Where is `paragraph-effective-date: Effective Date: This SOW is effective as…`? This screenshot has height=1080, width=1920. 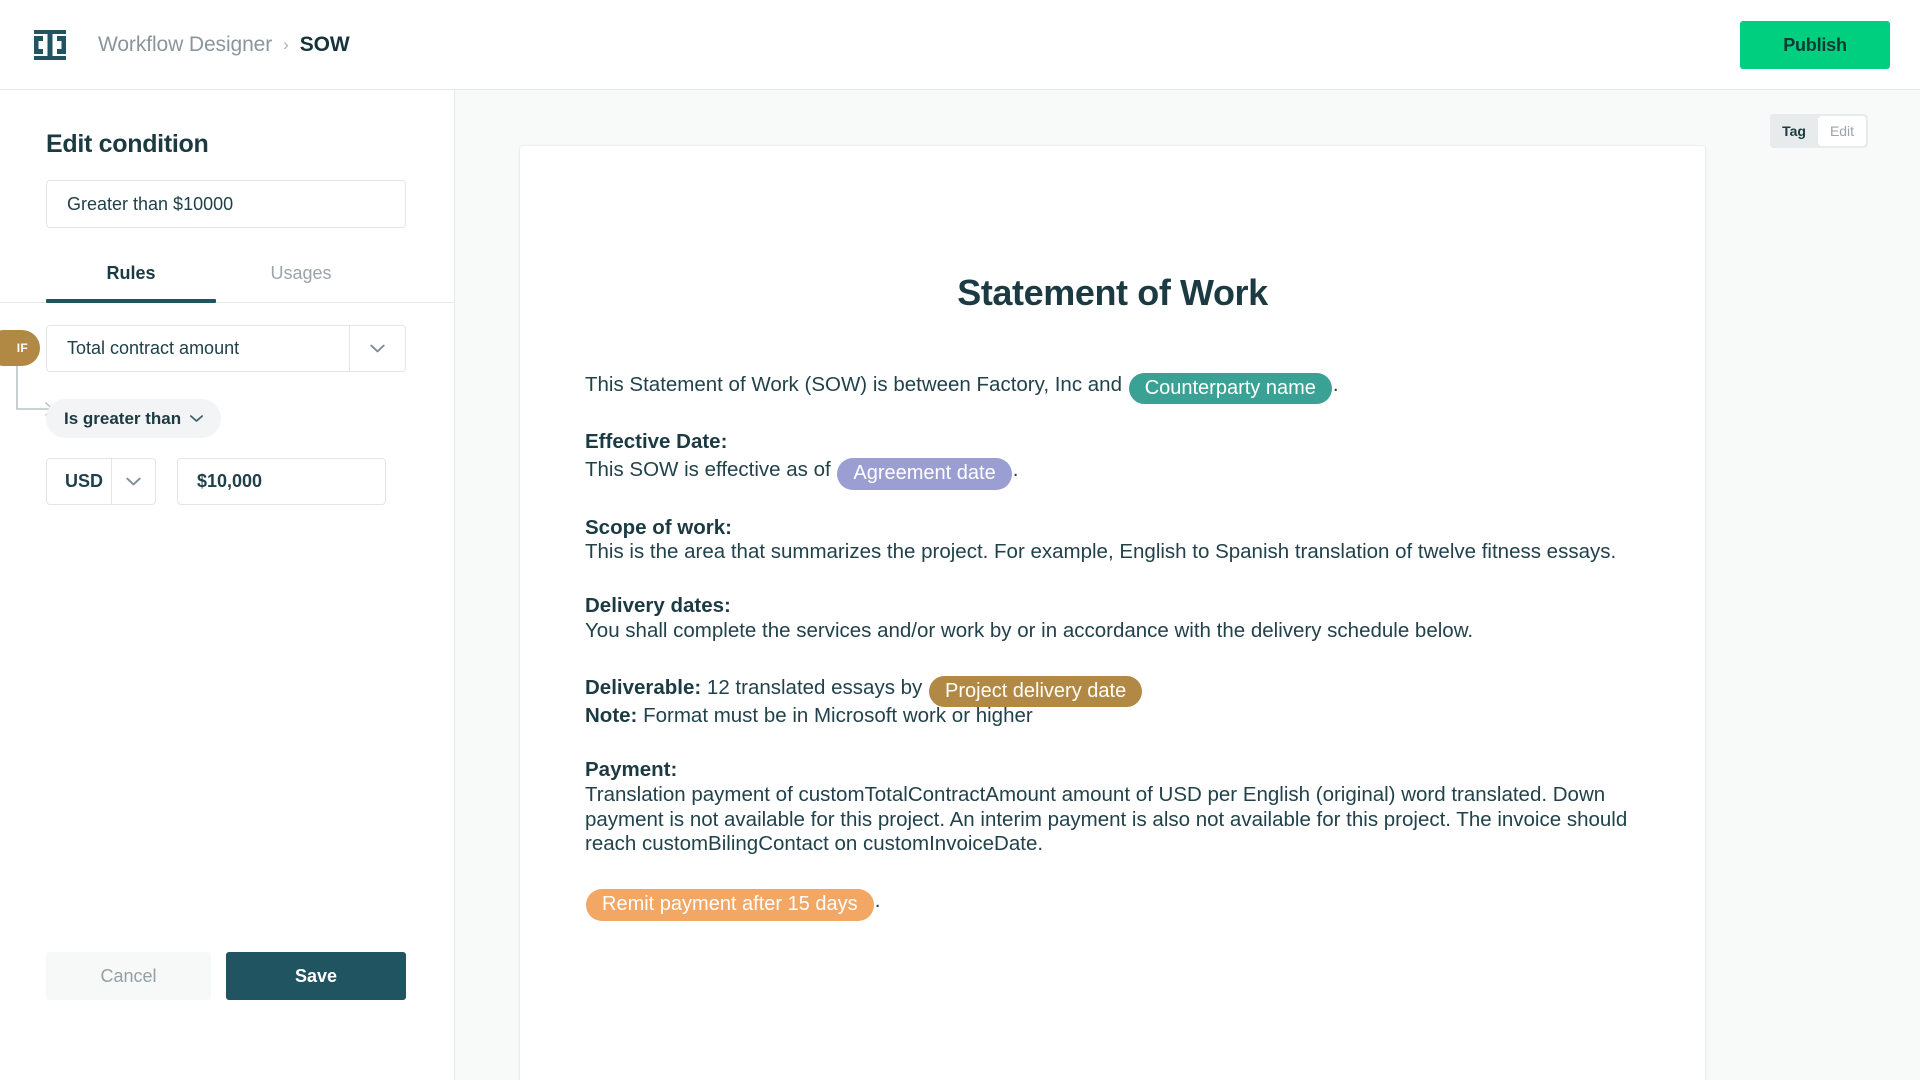 paragraph-effective-date: Effective Date: This SOW is effective as… is located at coordinates (1112, 460).